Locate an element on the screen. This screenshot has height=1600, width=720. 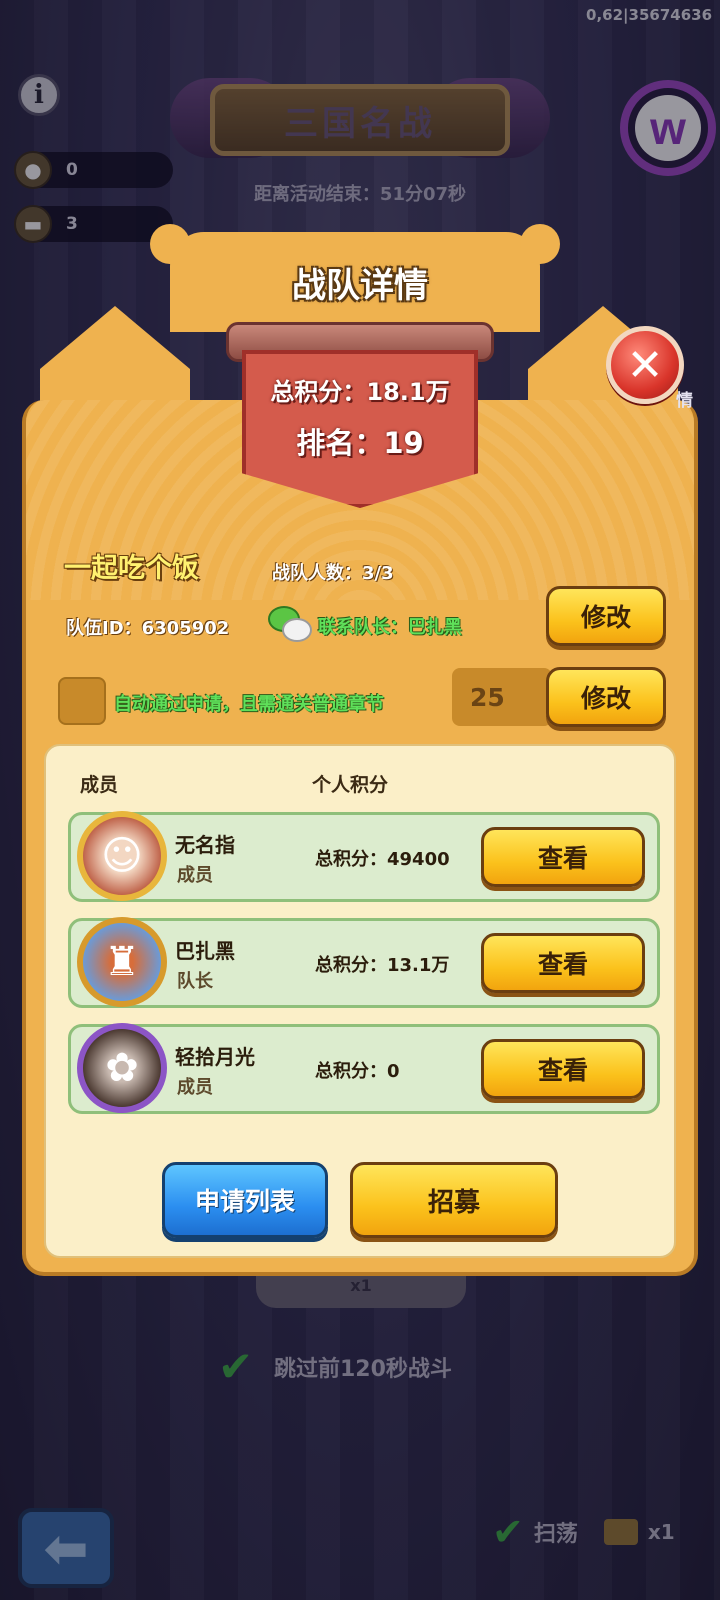
close-icon: ✕ is located at coordinates (645, 365).